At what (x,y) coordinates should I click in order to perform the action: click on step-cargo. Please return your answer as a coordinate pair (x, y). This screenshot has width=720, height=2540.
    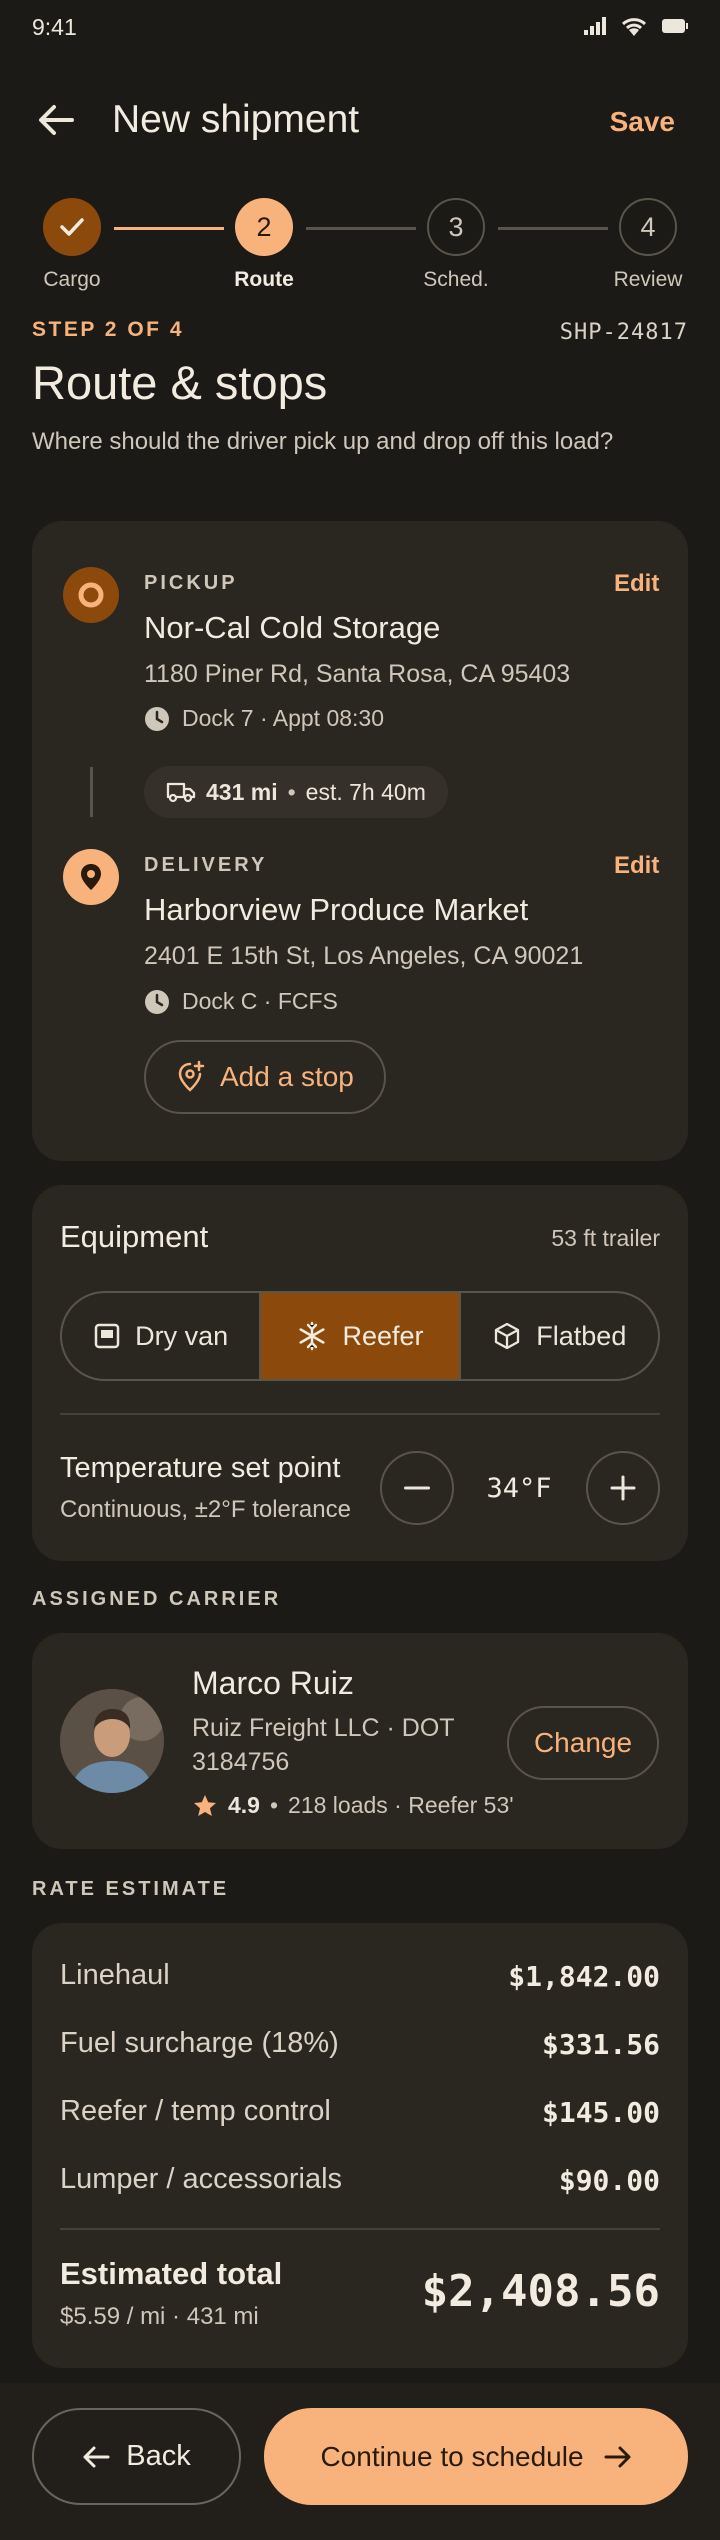
    Looking at the image, I should click on (72, 227).